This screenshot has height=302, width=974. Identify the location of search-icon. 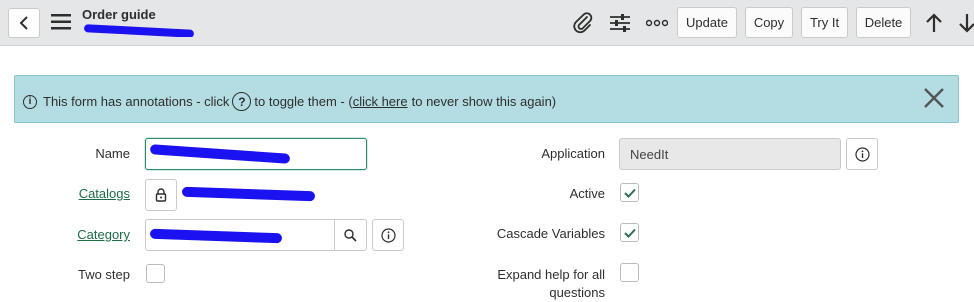
(350, 235).